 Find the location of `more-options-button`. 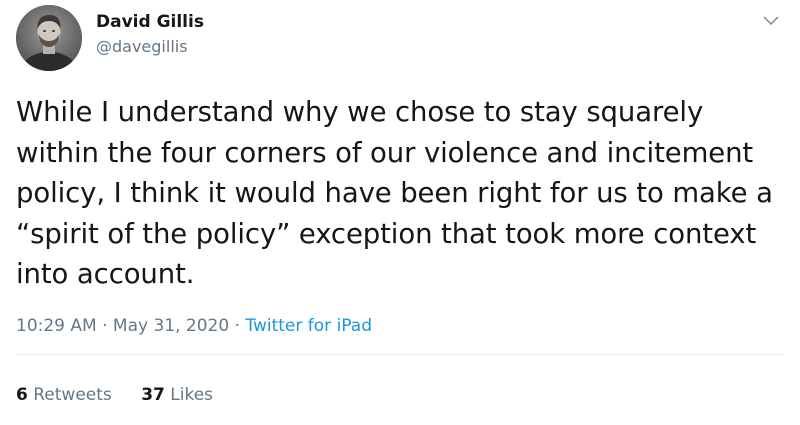

more-options-button is located at coordinates (771, 21).